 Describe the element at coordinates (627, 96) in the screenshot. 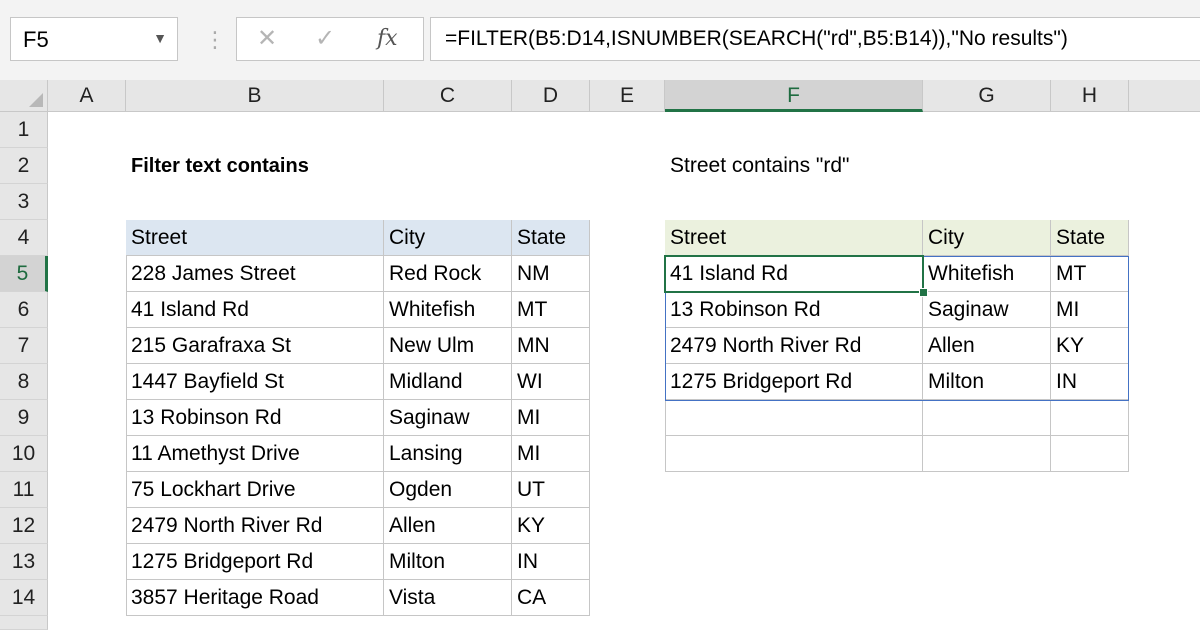

I see `column-header-e: E` at that location.